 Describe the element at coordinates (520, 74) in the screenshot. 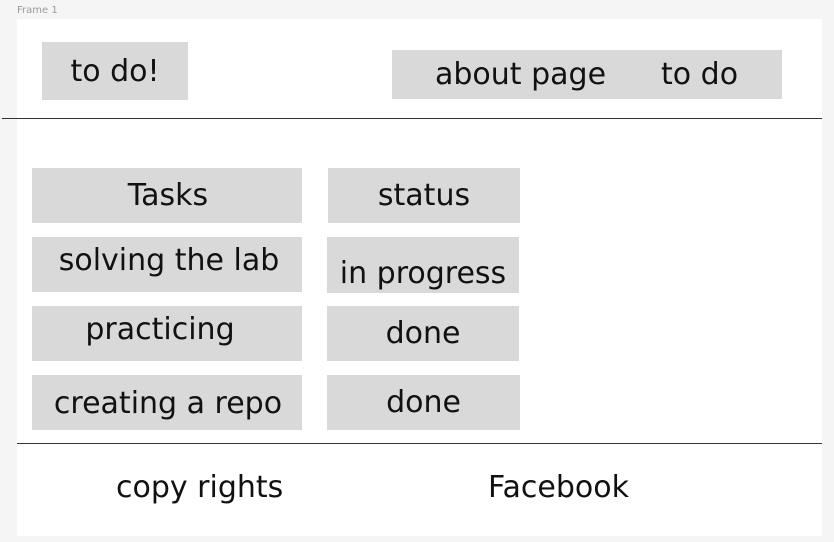

I see `nav-item-about-page: about page` at that location.